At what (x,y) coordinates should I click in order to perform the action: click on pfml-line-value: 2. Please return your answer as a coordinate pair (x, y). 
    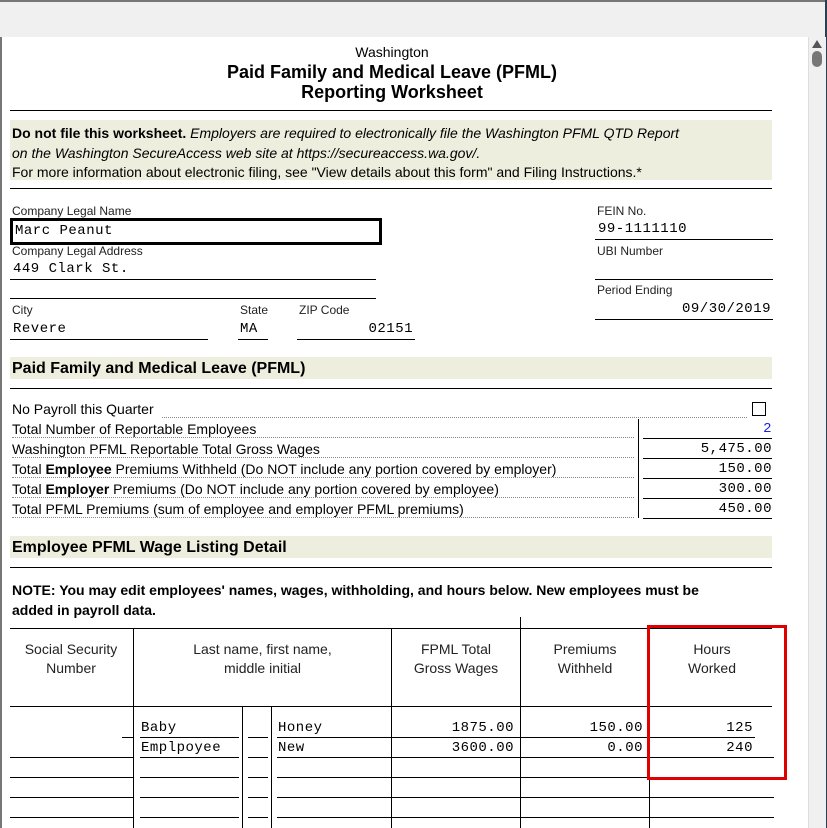
    Looking at the image, I should click on (767, 429).